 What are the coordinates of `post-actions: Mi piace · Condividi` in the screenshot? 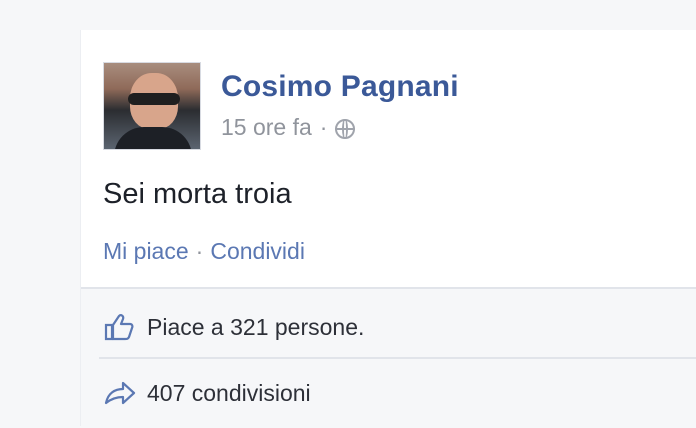 It's located at (204, 251).